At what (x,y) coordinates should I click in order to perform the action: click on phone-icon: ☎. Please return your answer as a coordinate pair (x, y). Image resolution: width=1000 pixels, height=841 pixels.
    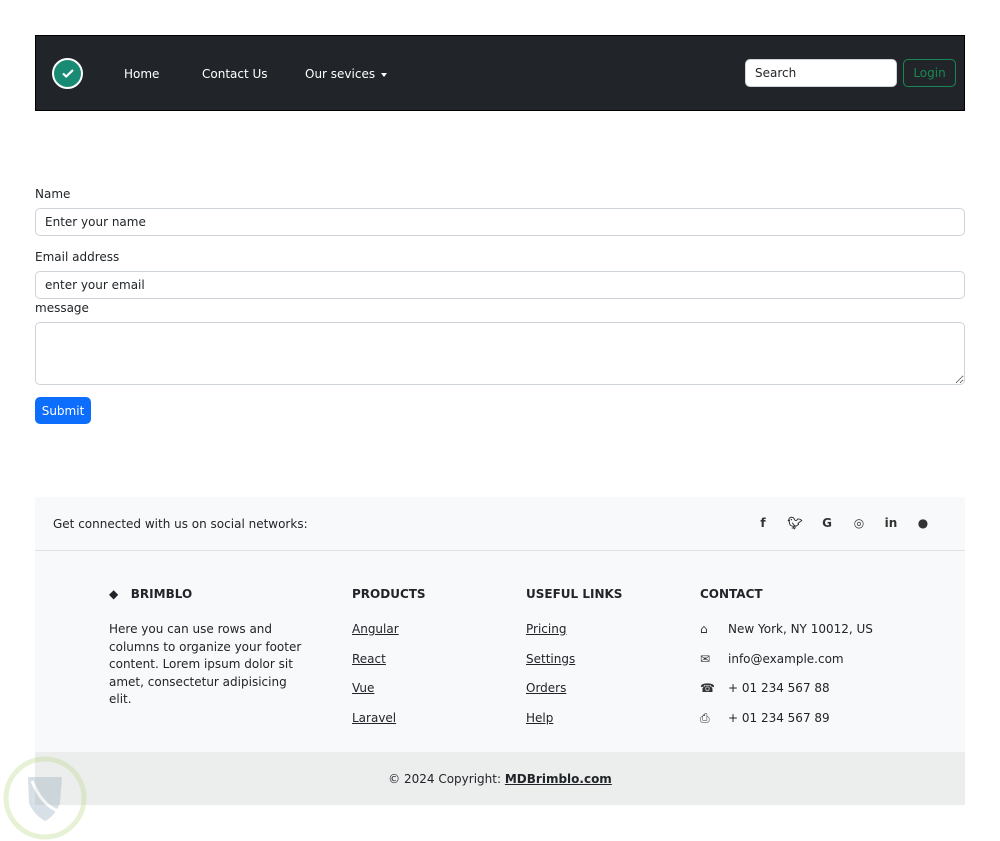
    Looking at the image, I should click on (707, 688).